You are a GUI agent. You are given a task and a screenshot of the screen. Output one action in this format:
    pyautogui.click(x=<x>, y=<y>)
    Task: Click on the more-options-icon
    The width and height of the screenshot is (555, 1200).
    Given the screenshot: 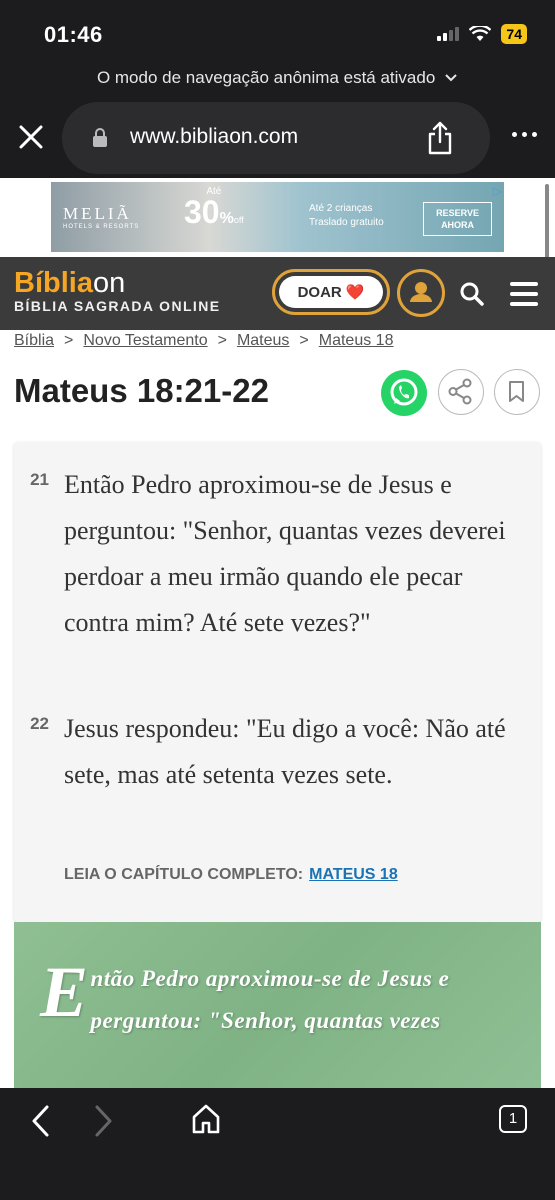 What is the action you would take?
    pyautogui.click(x=524, y=134)
    